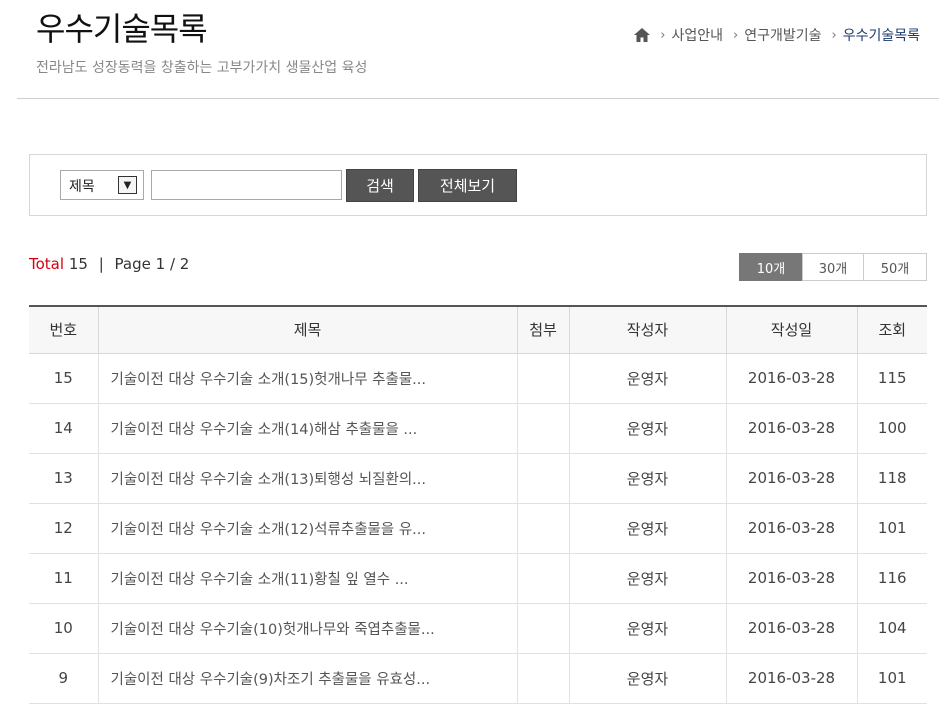 The image size is (945, 708). I want to click on row-views: 118, so click(891, 478).